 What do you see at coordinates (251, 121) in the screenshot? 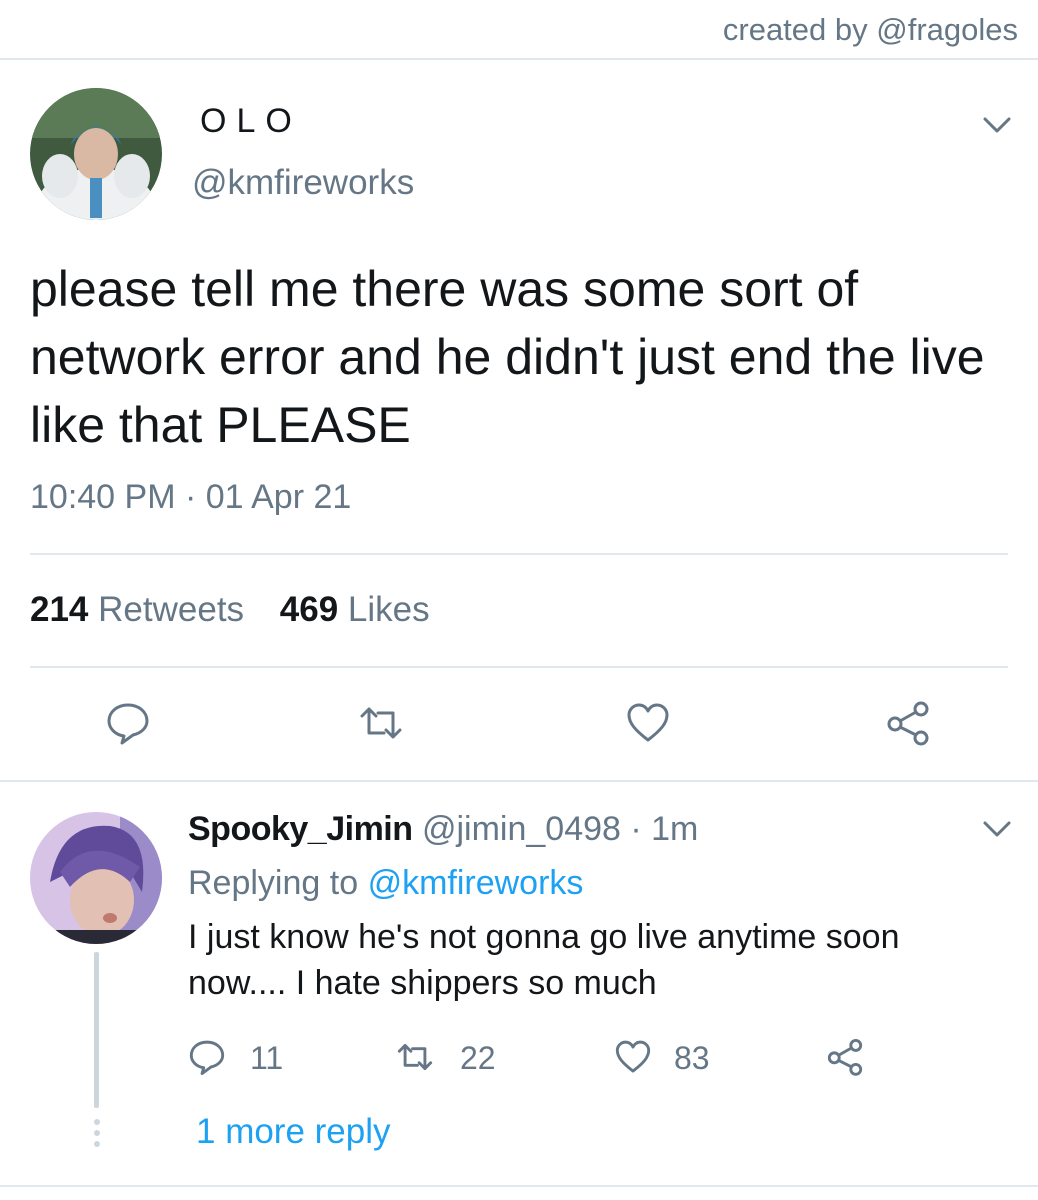
I see `author-display-name: OLO` at bounding box center [251, 121].